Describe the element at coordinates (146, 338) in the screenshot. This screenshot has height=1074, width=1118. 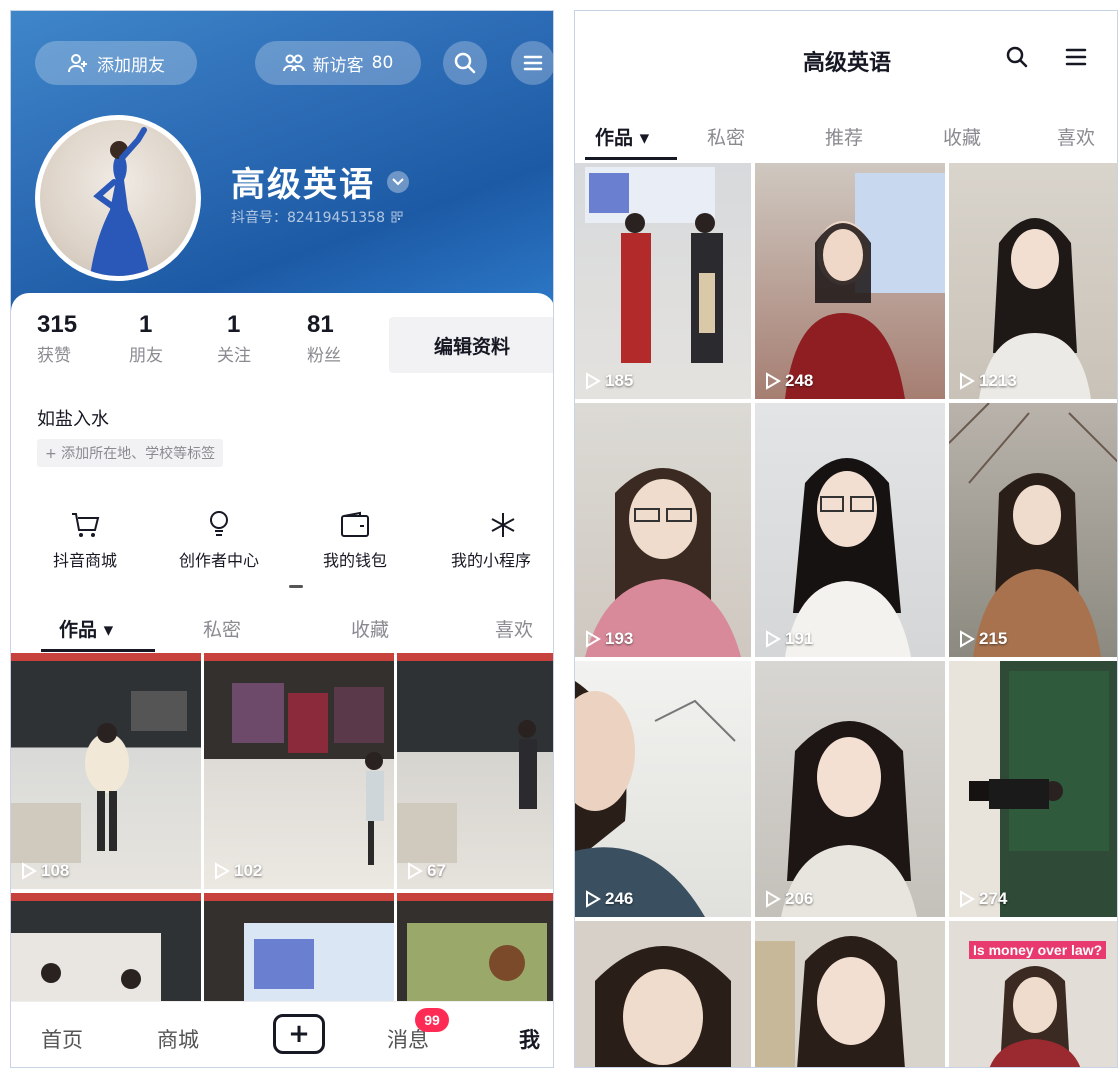
I see `stat-friends: 1 朋友` at that location.